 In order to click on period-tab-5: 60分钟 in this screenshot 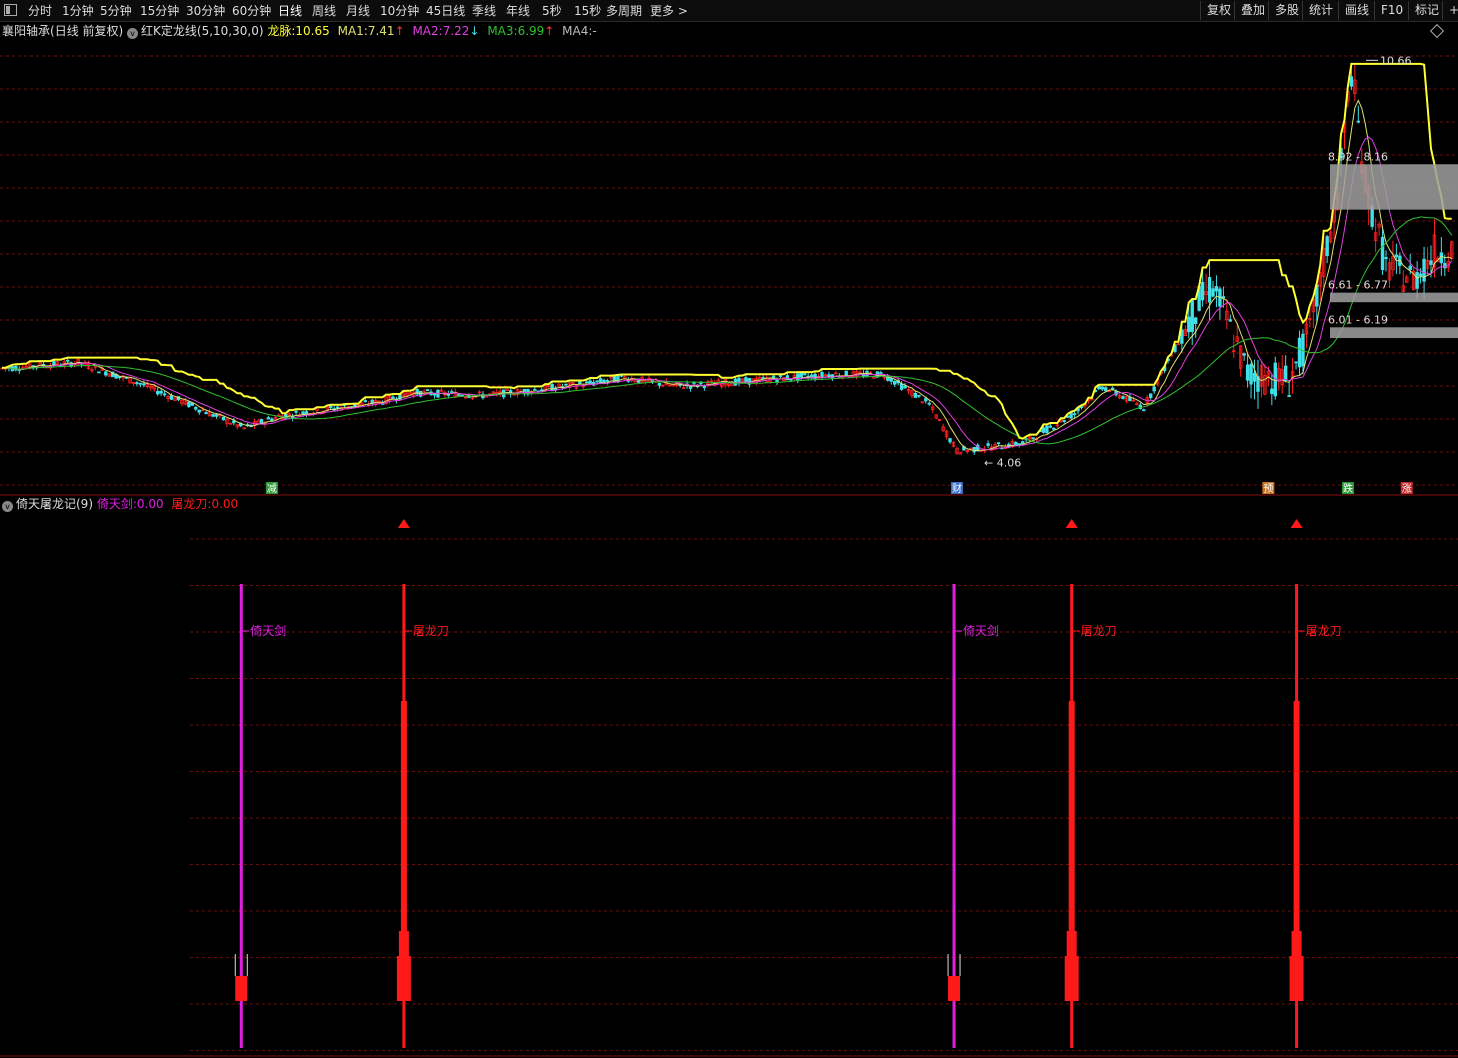, I will do `click(251, 11)`.